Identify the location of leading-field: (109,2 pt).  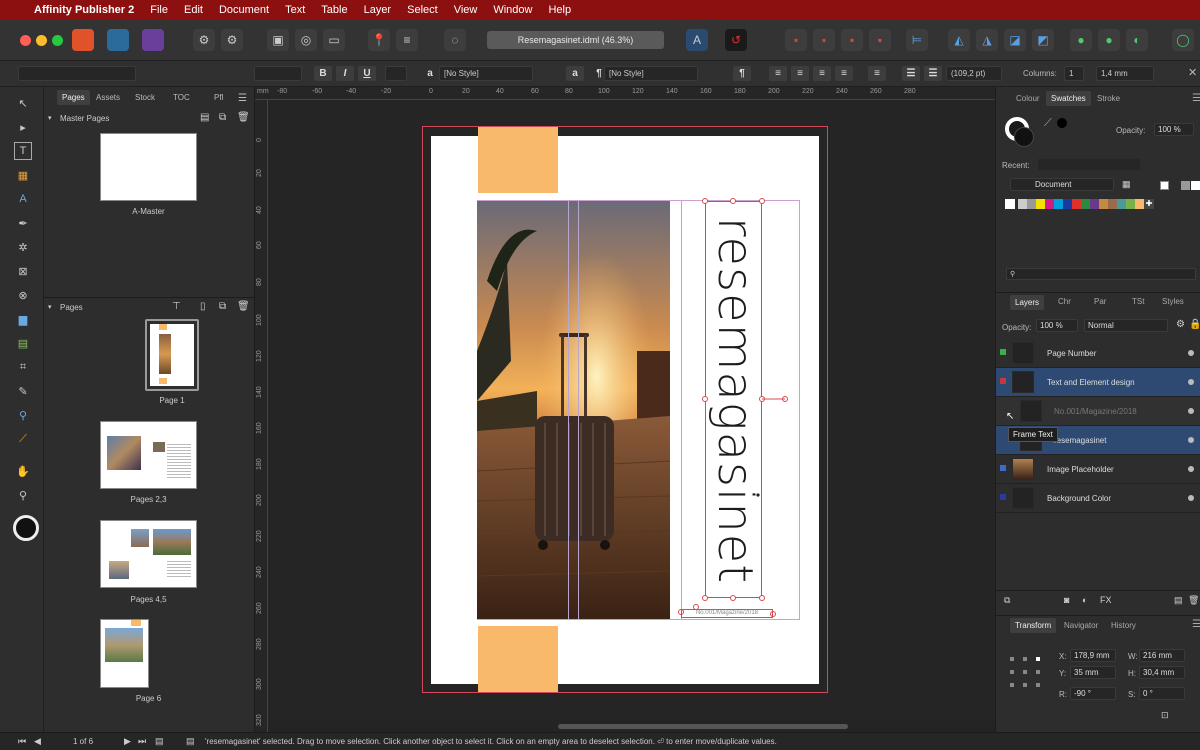
(974, 73).